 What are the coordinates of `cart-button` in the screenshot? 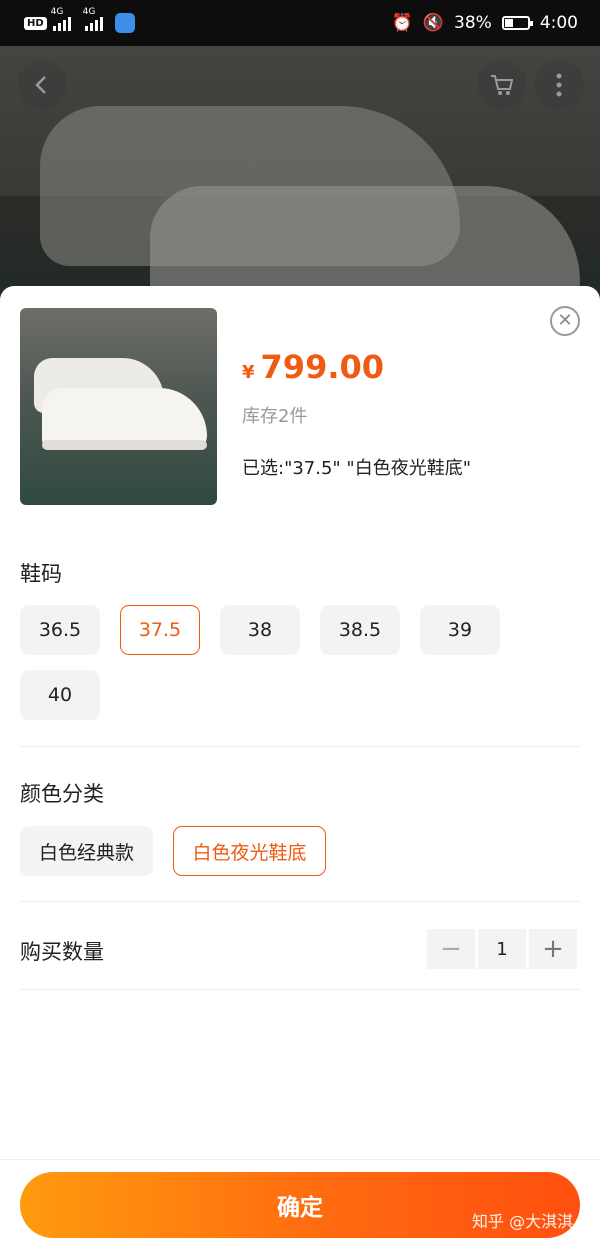 It's located at (502, 85).